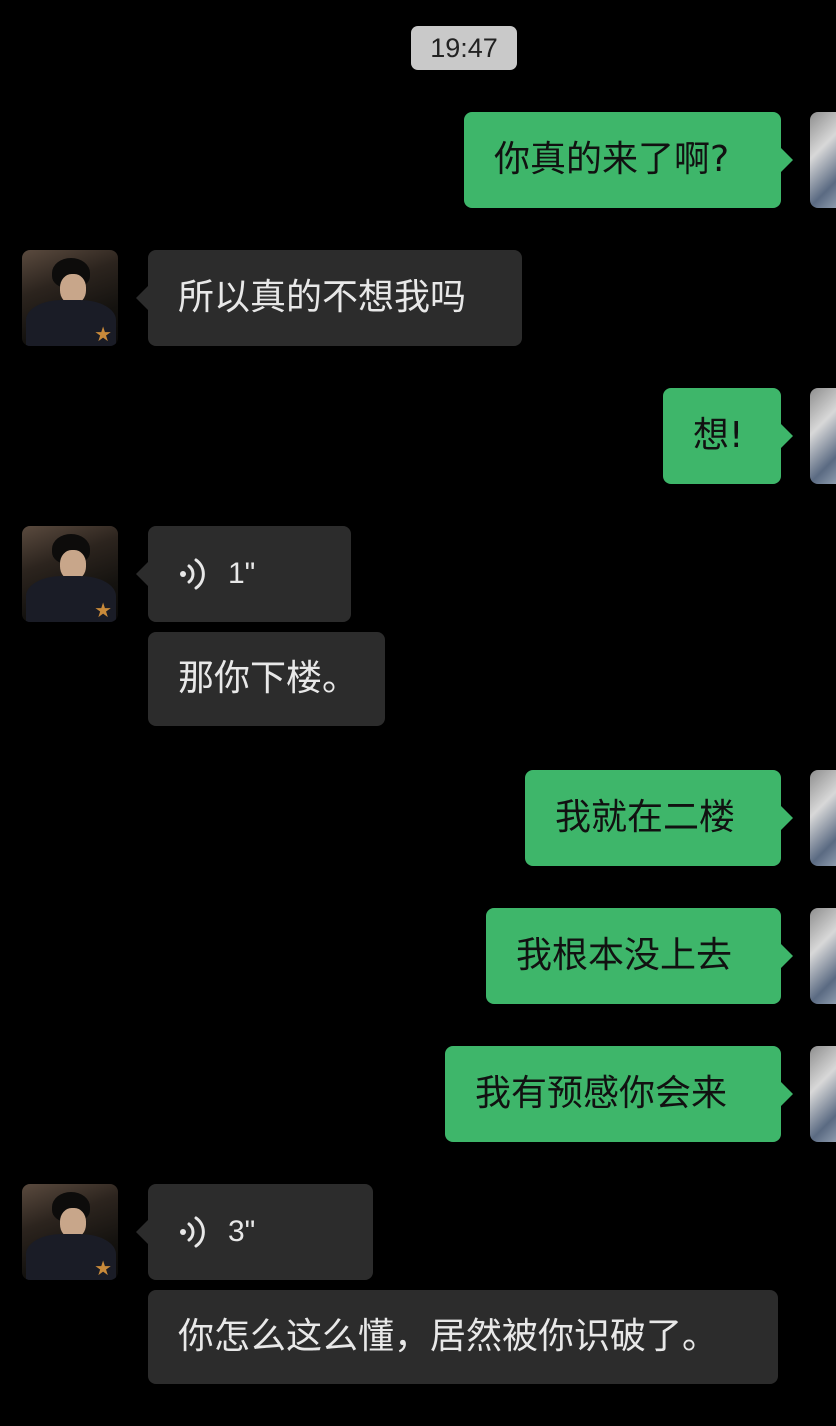 The height and width of the screenshot is (1426, 836). I want to click on timestamp: 19:47, so click(464, 48).